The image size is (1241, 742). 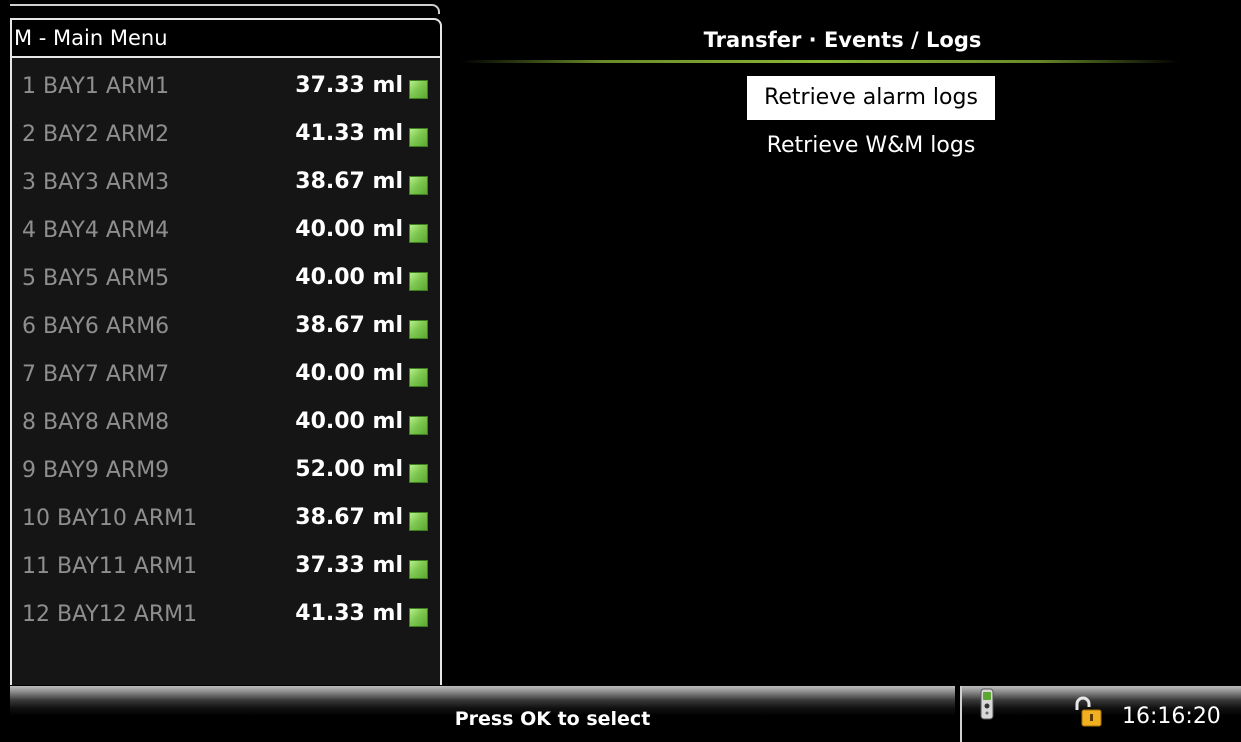 I want to click on arm-row: 11 BAY11 ARM1 37.33 ml, so click(x=226, y=570).